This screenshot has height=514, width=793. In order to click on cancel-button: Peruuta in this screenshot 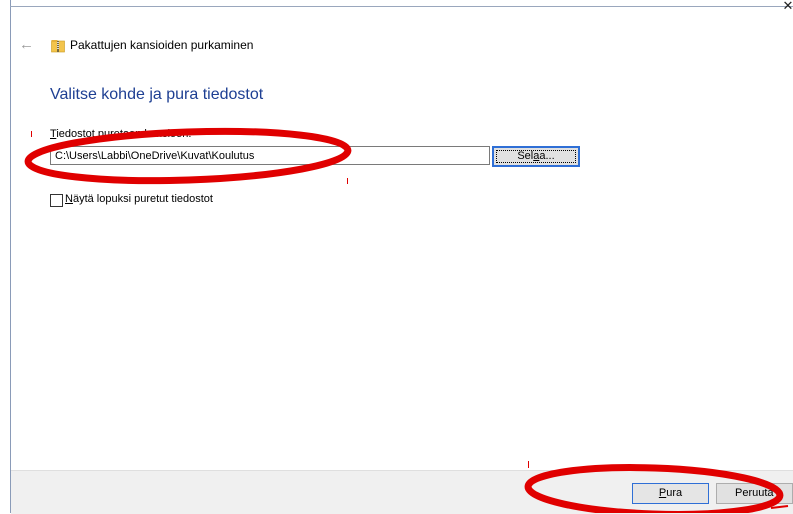, I will do `click(754, 493)`.